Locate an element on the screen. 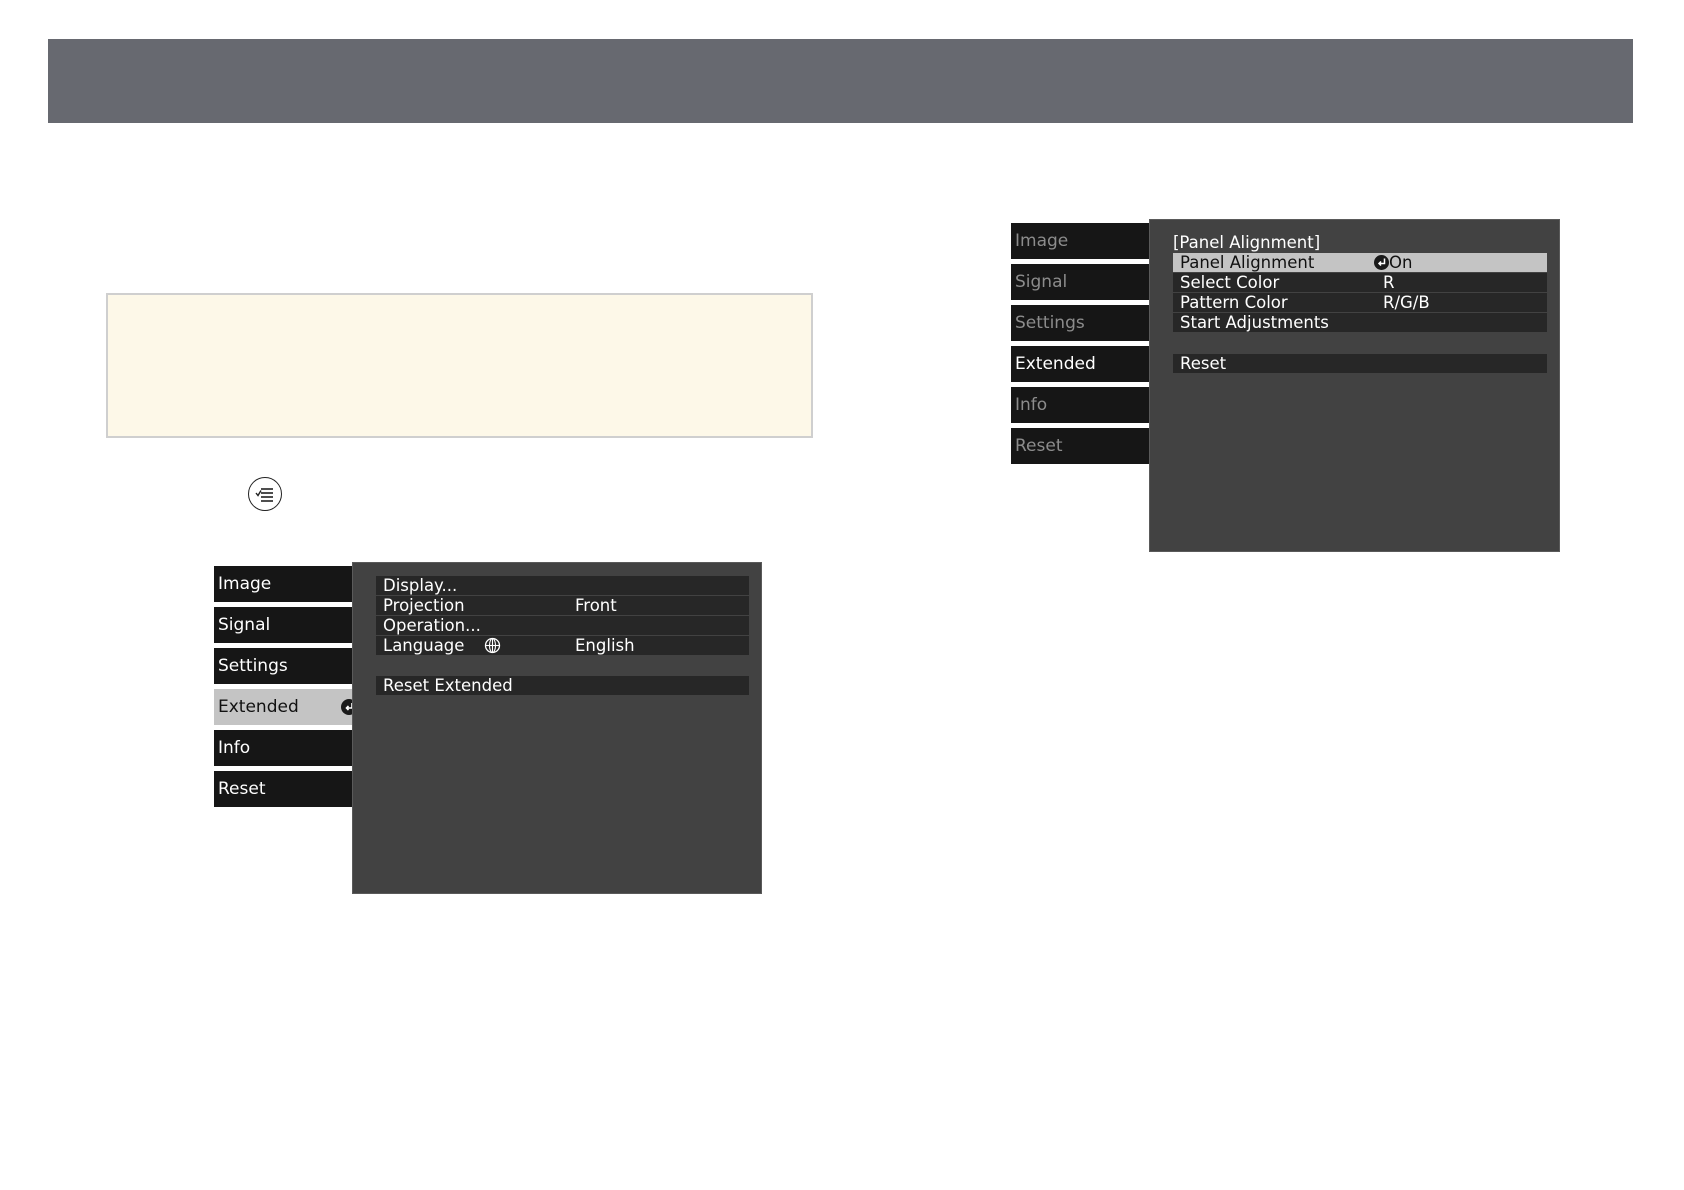  menu-item-language: Language English is located at coordinates (562, 645).